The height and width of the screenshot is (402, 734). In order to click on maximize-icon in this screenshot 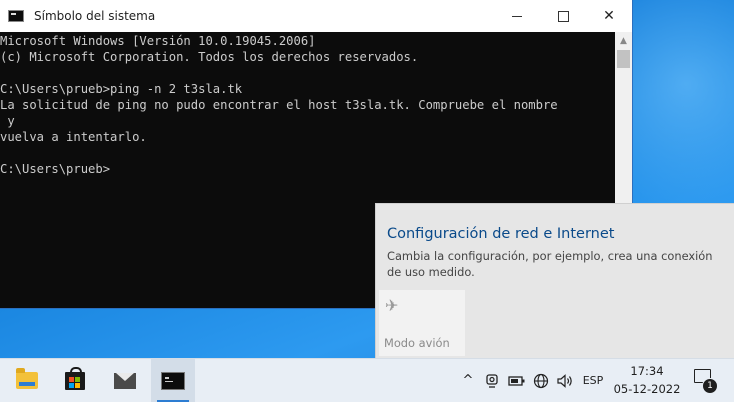, I will do `click(563, 16)`.